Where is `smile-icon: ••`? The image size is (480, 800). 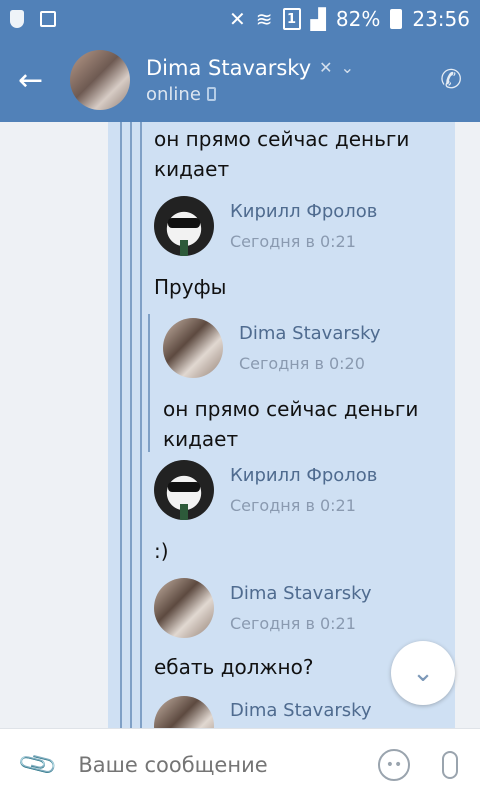
smile-icon: •• is located at coordinates (394, 764).